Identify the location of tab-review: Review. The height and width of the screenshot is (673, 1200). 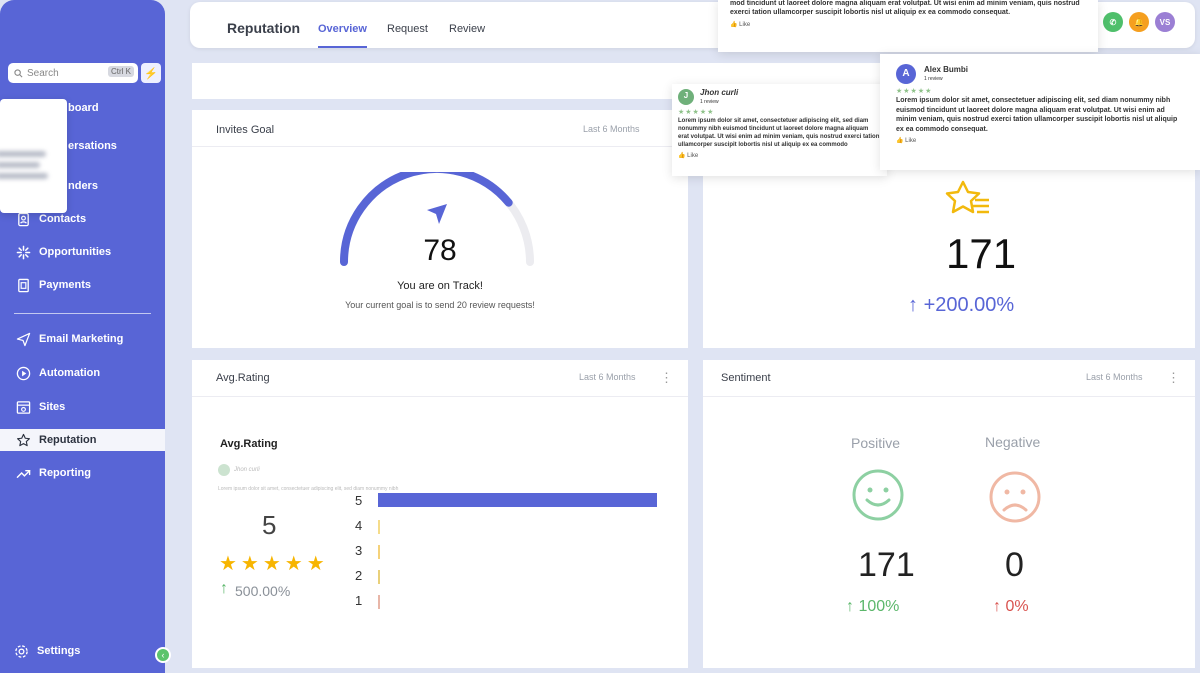
(467, 29).